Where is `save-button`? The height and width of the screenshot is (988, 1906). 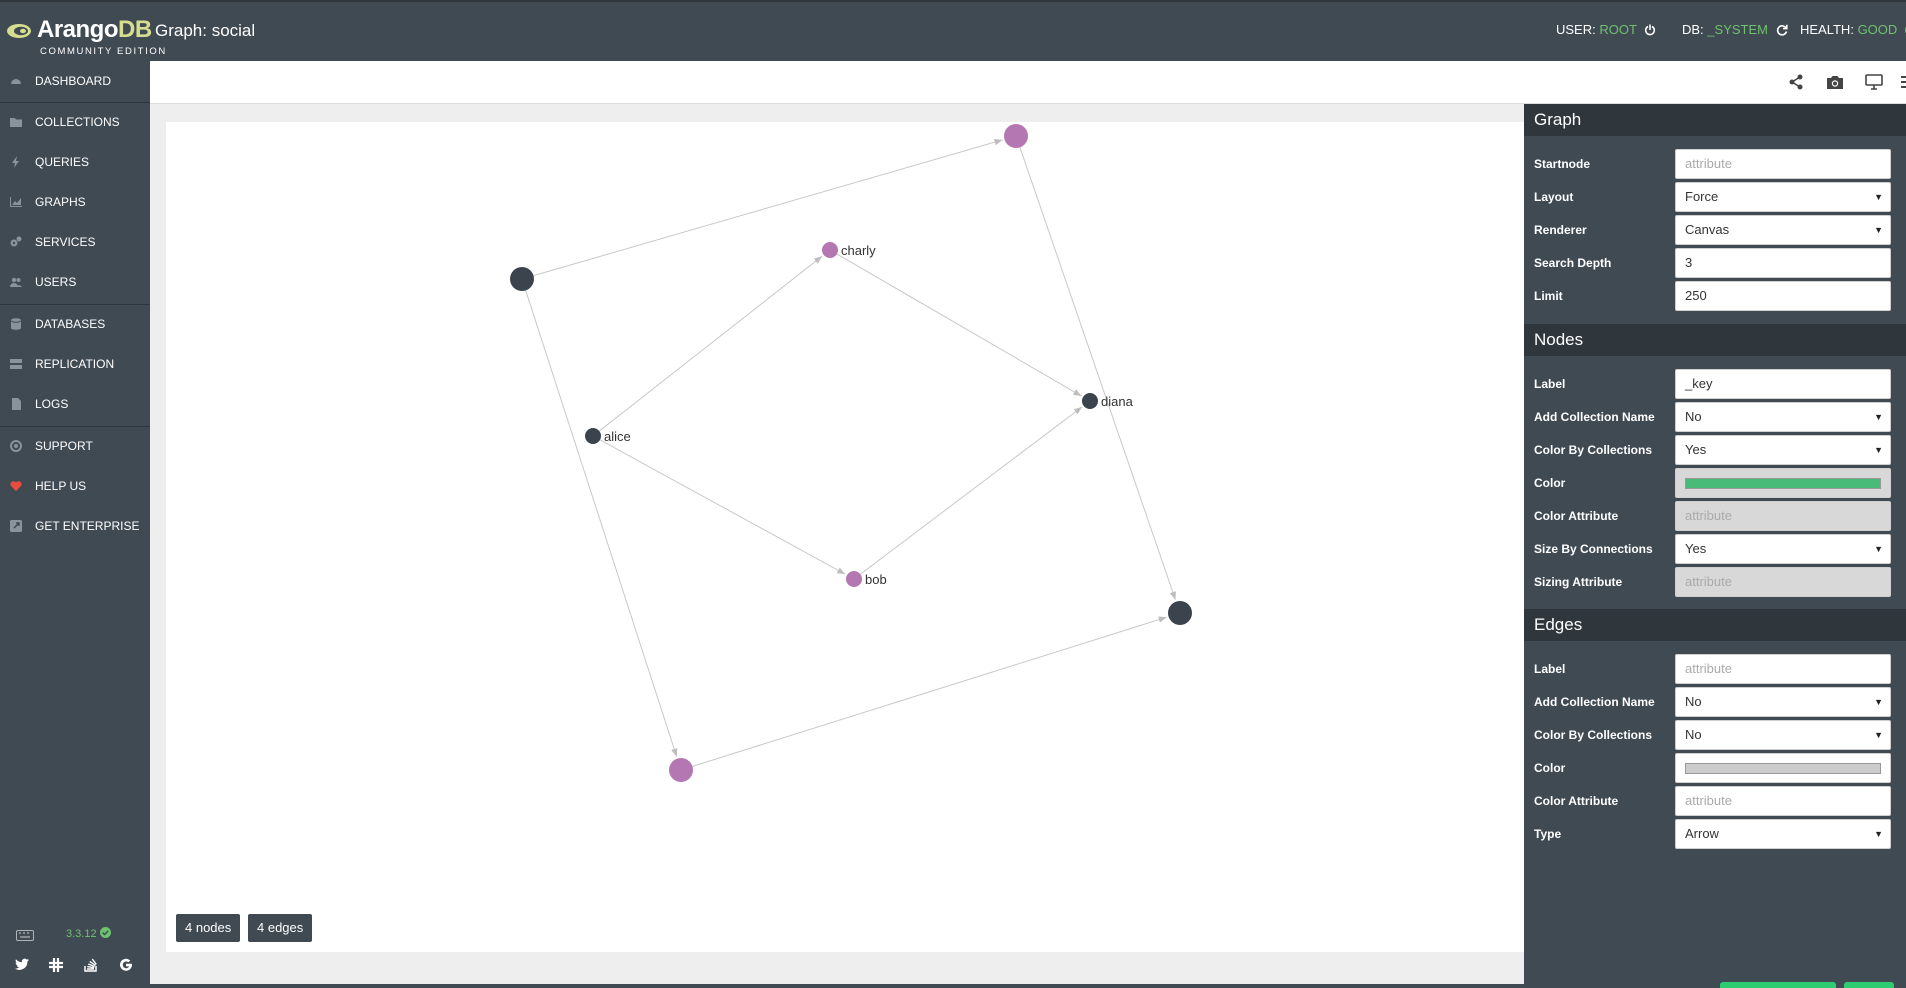
save-button is located at coordinates (1869, 985).